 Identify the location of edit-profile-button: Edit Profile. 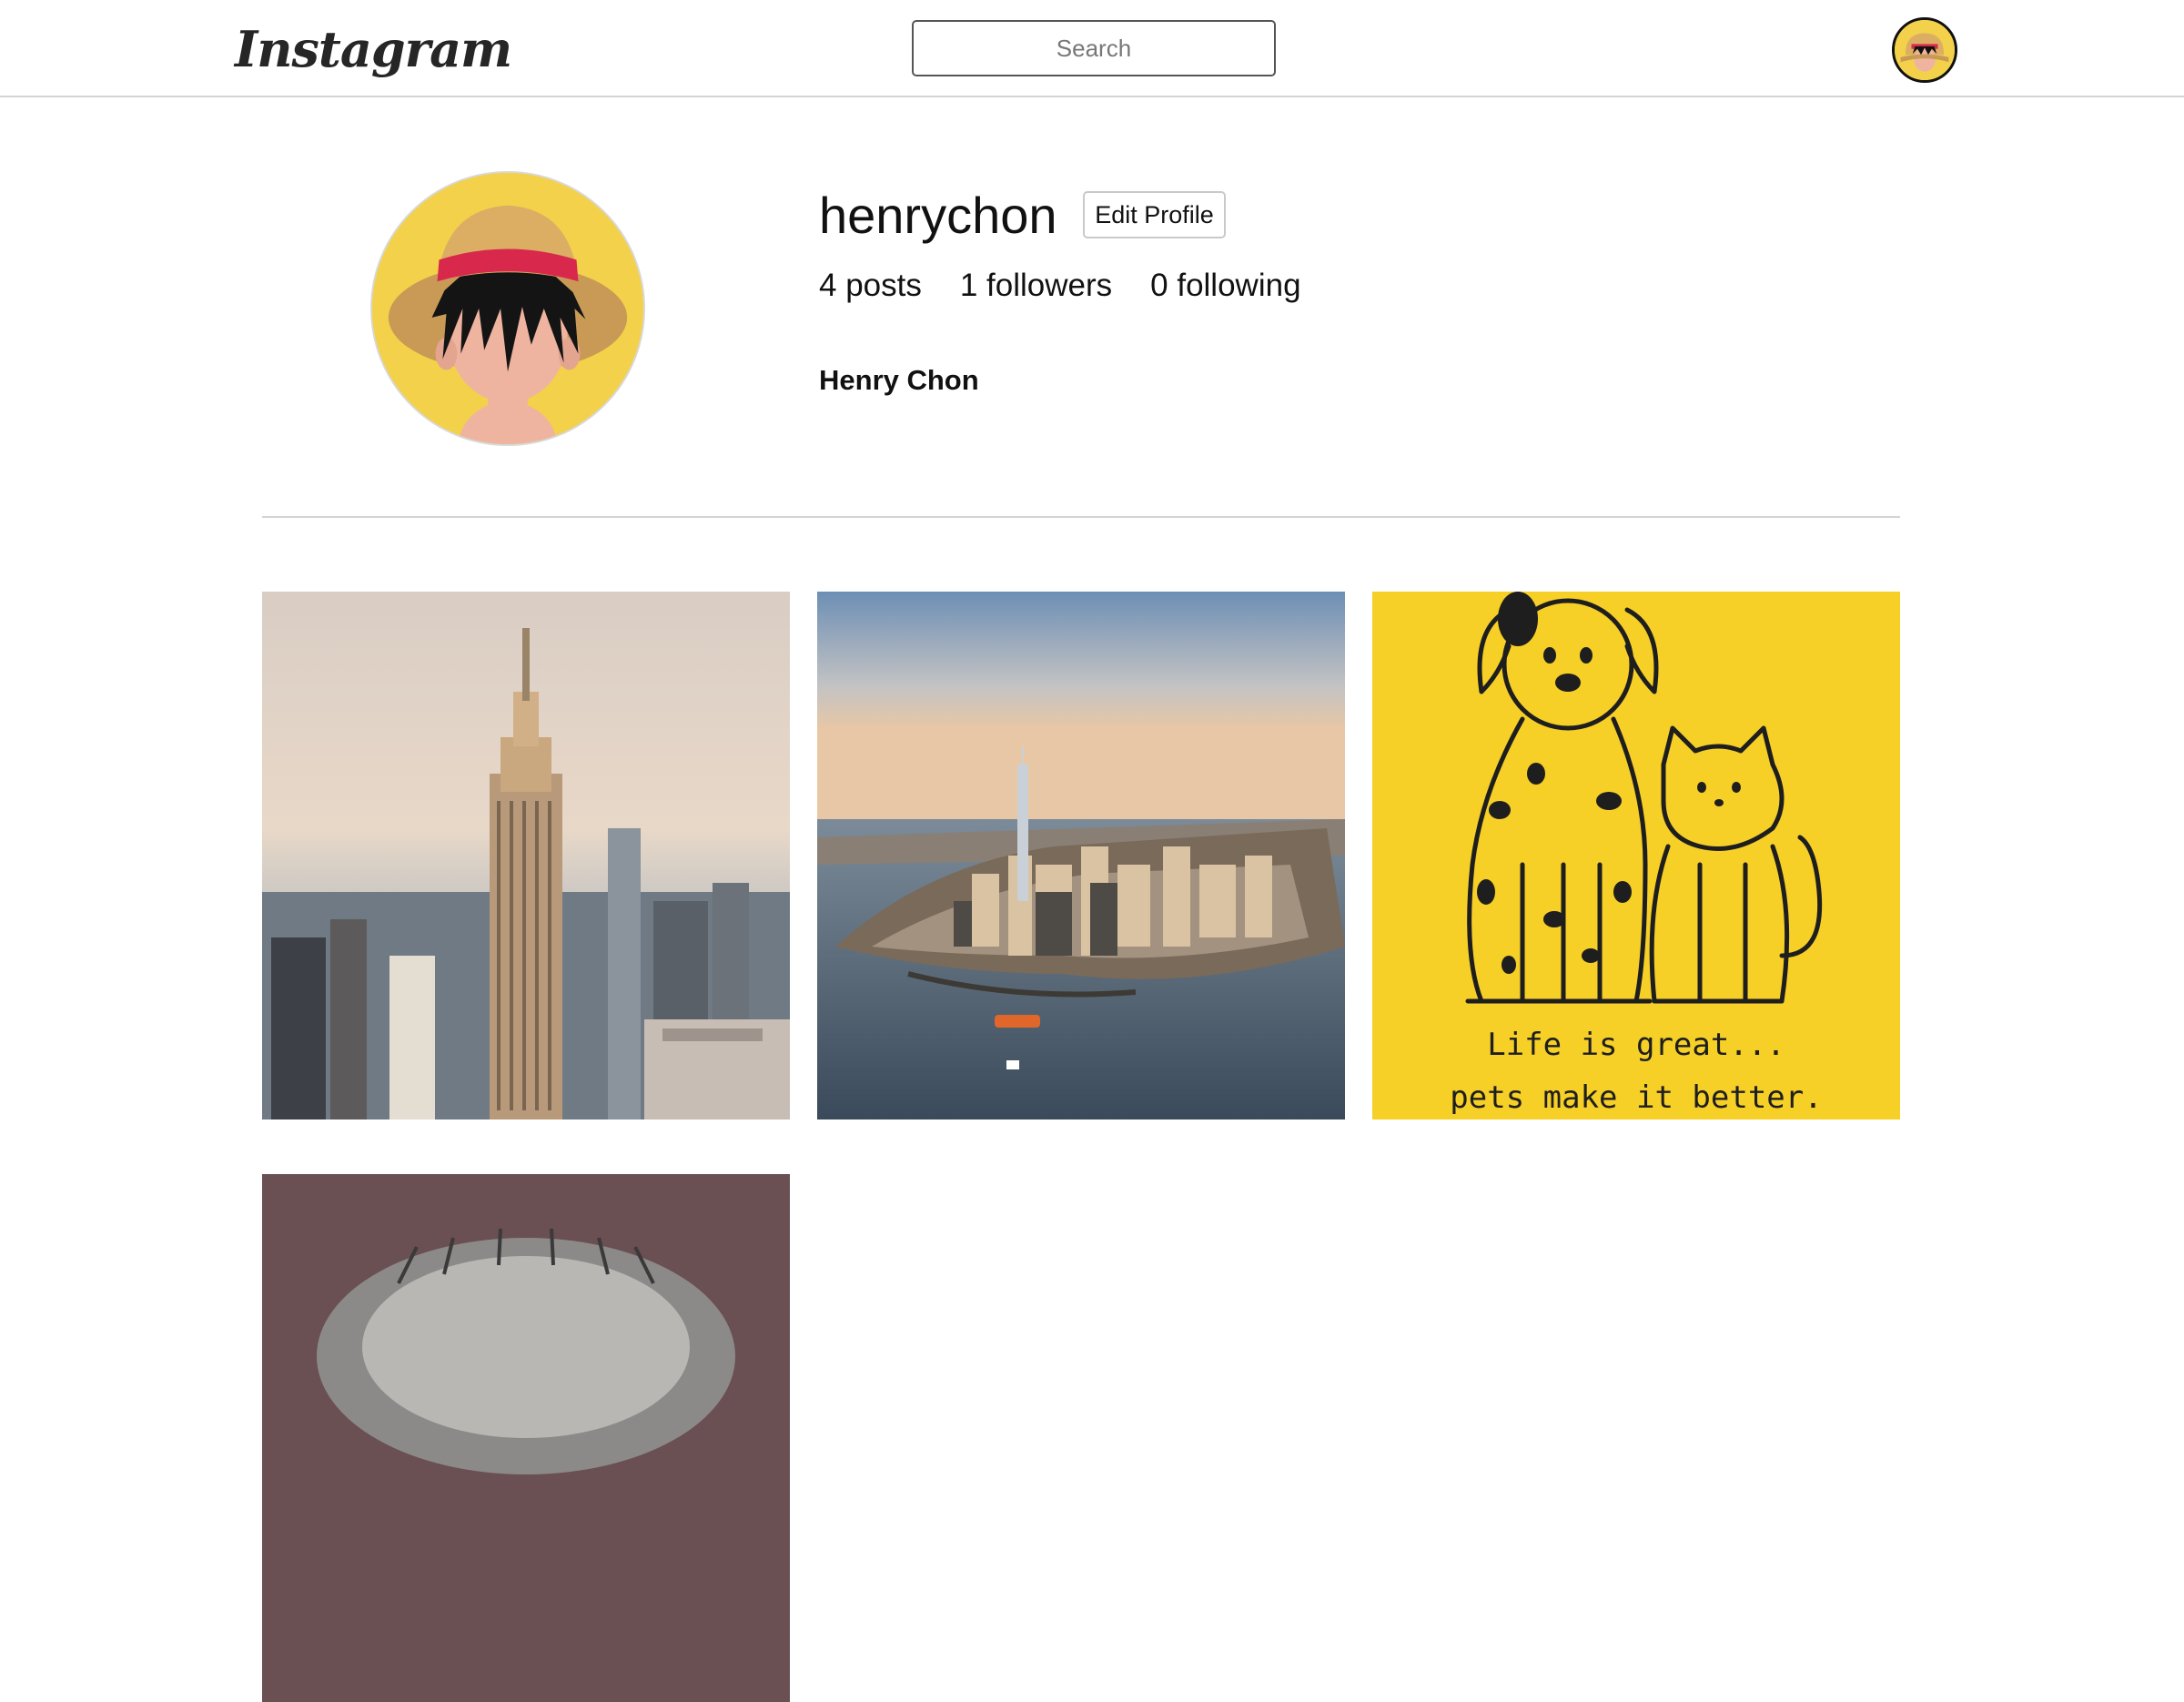
(1155, 214).